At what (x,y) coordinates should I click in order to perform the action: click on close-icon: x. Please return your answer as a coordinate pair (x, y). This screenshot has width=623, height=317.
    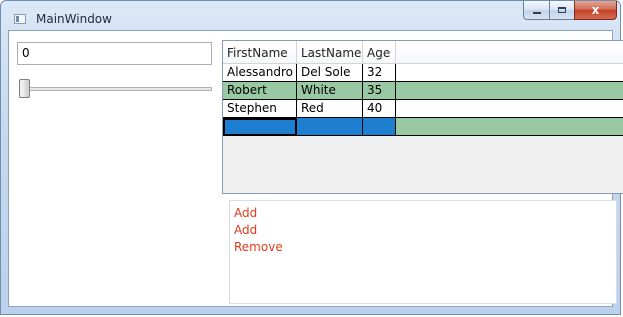
    Looking at the image, I should click on (595, 10).